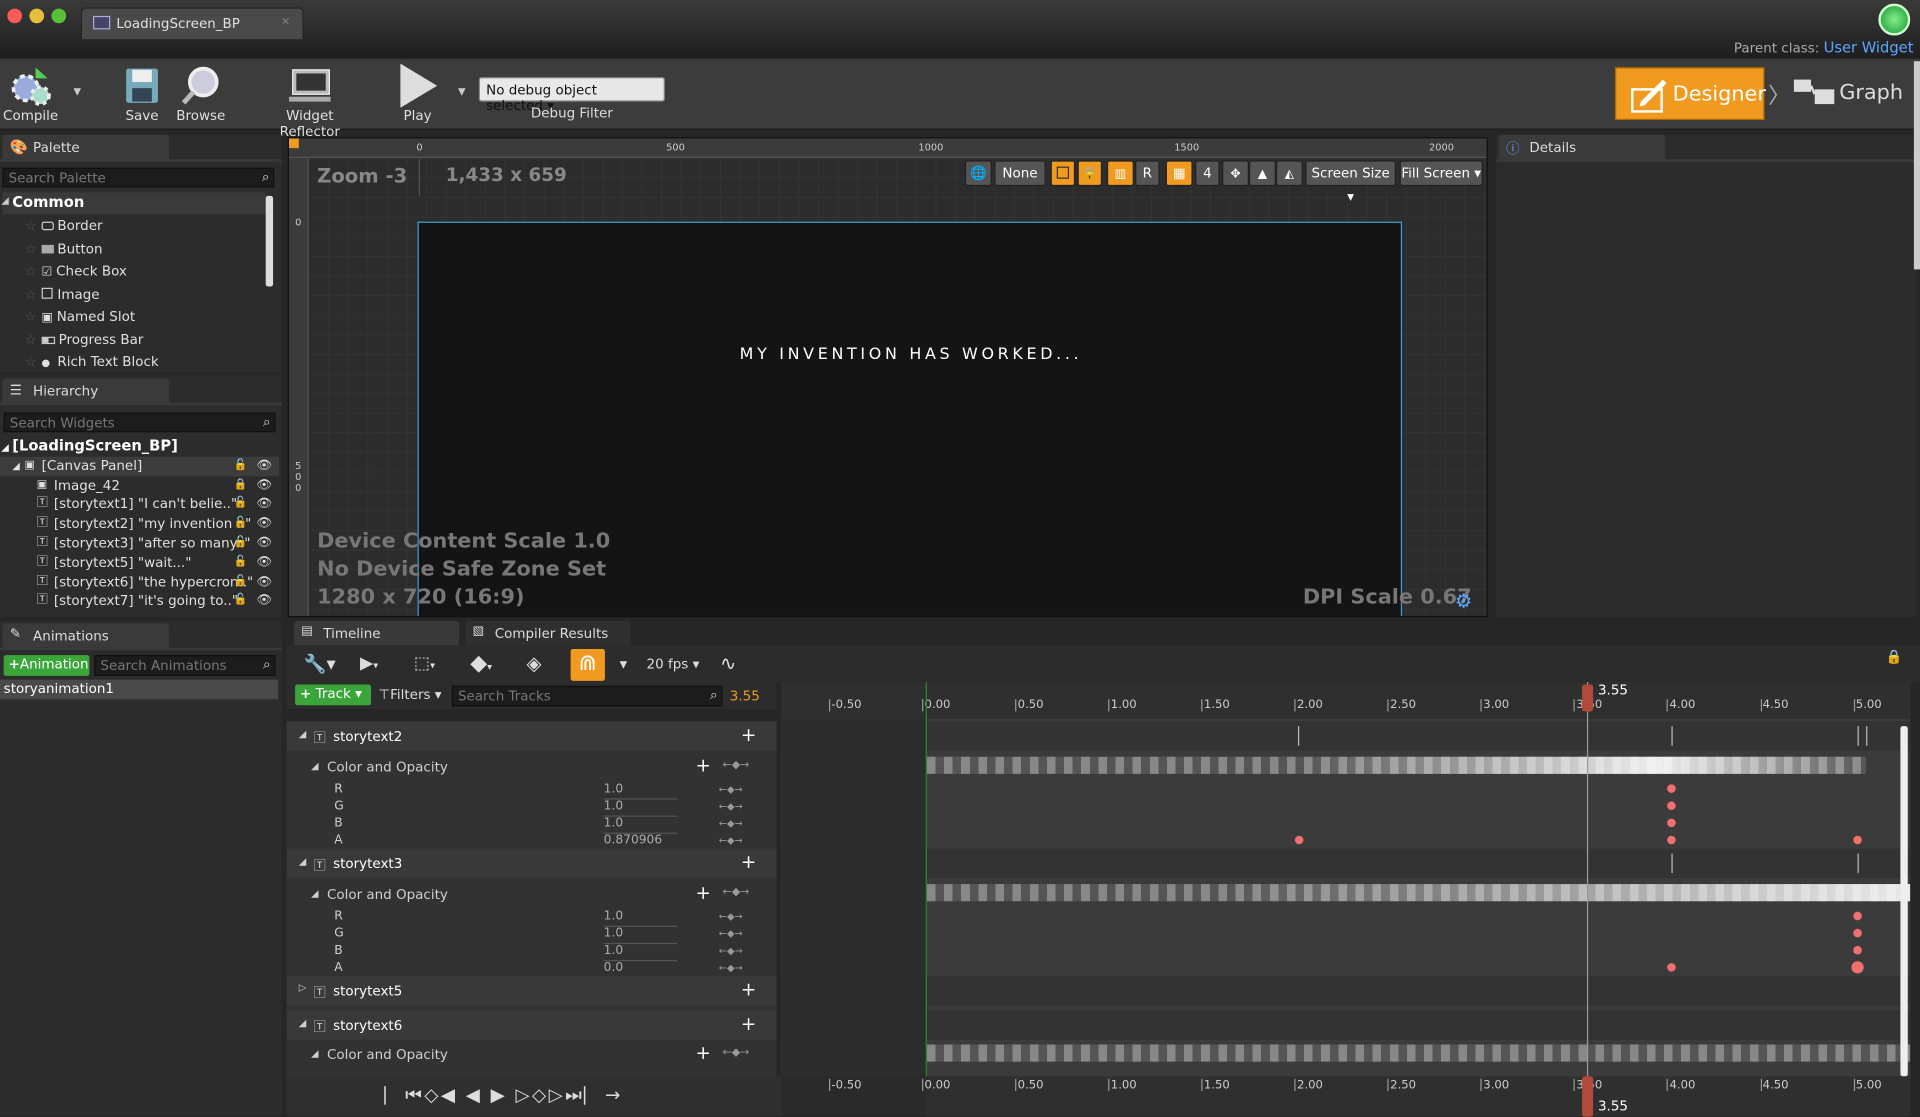 The width and height of the screenshot is (1920, 1117). What do you see at coordinates (85, 390) in the screenshot?
I see `hierarchy-tab: ☰ Hierarchy` at bounding box center [85, 390].